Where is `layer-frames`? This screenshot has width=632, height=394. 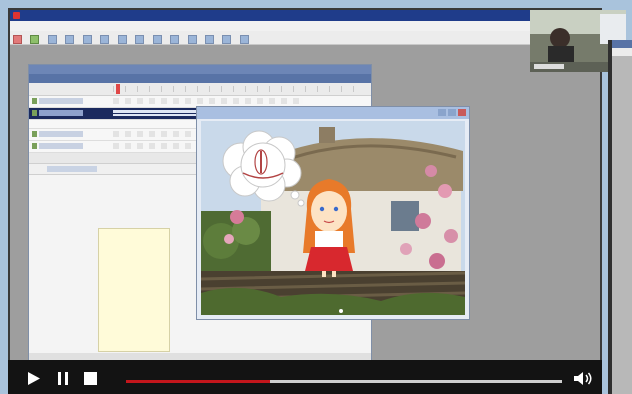
layer-frames is located at coordinates (208, 101).